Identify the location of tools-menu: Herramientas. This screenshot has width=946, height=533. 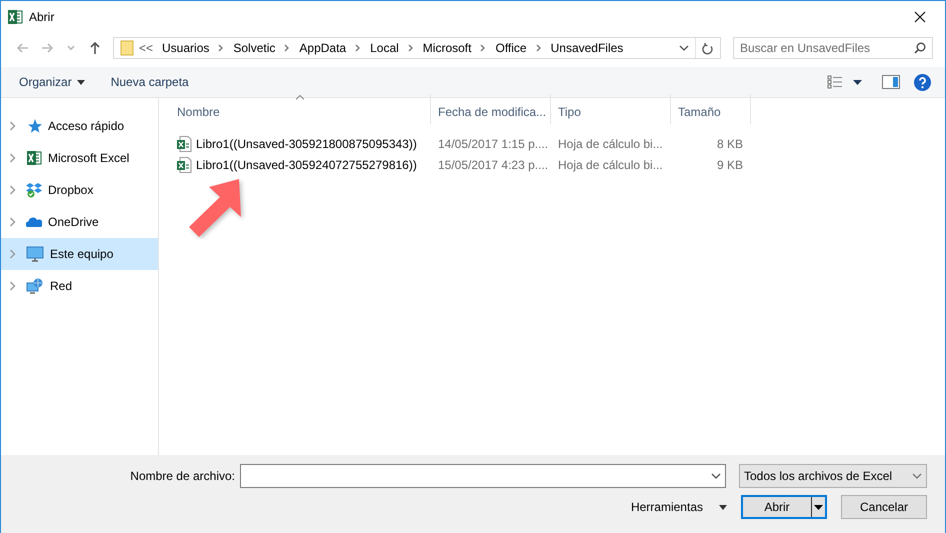
(678, 507).